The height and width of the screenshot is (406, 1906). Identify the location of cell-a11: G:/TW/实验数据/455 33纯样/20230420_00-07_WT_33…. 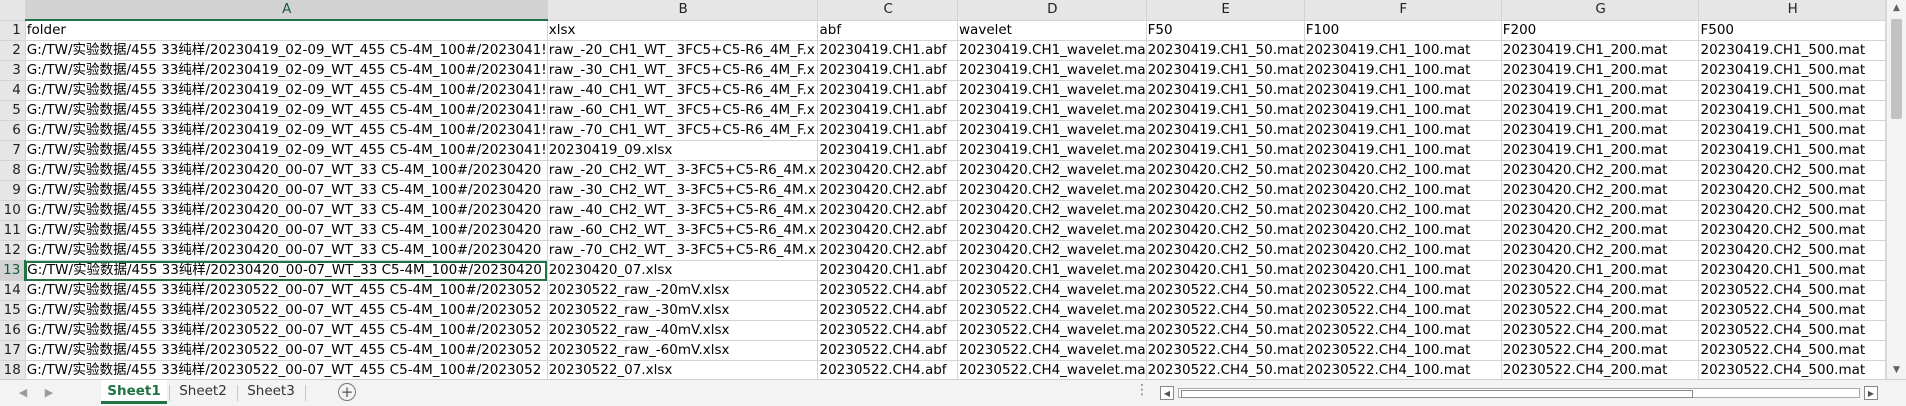
(286, 230).